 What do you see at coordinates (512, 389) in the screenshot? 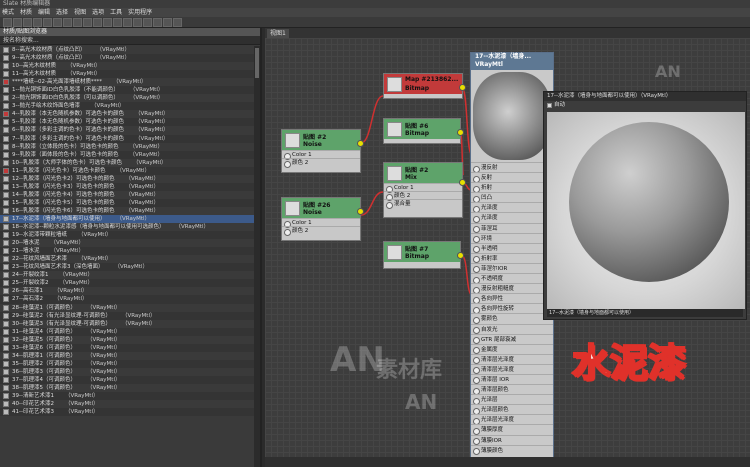
I see `vray-input-slot: 清漆层颜色` at bounding box center [512, 389].